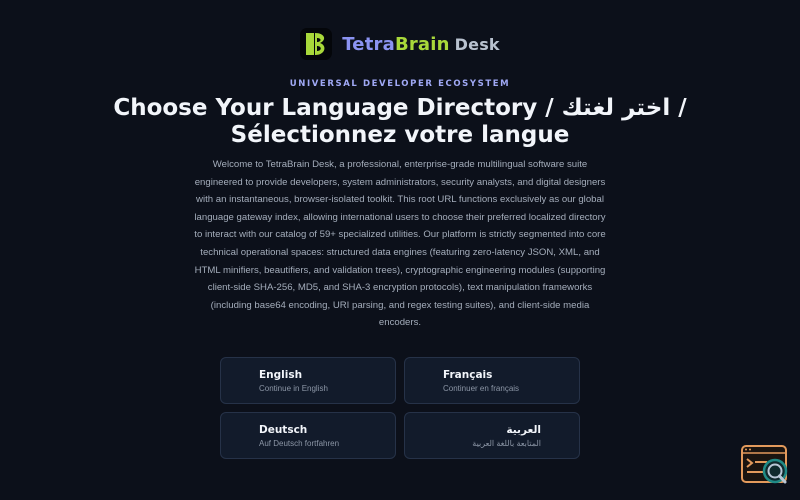  I want to click on language-card-subtitle: Auf Deutsch fortfahren, so click(299, 443).